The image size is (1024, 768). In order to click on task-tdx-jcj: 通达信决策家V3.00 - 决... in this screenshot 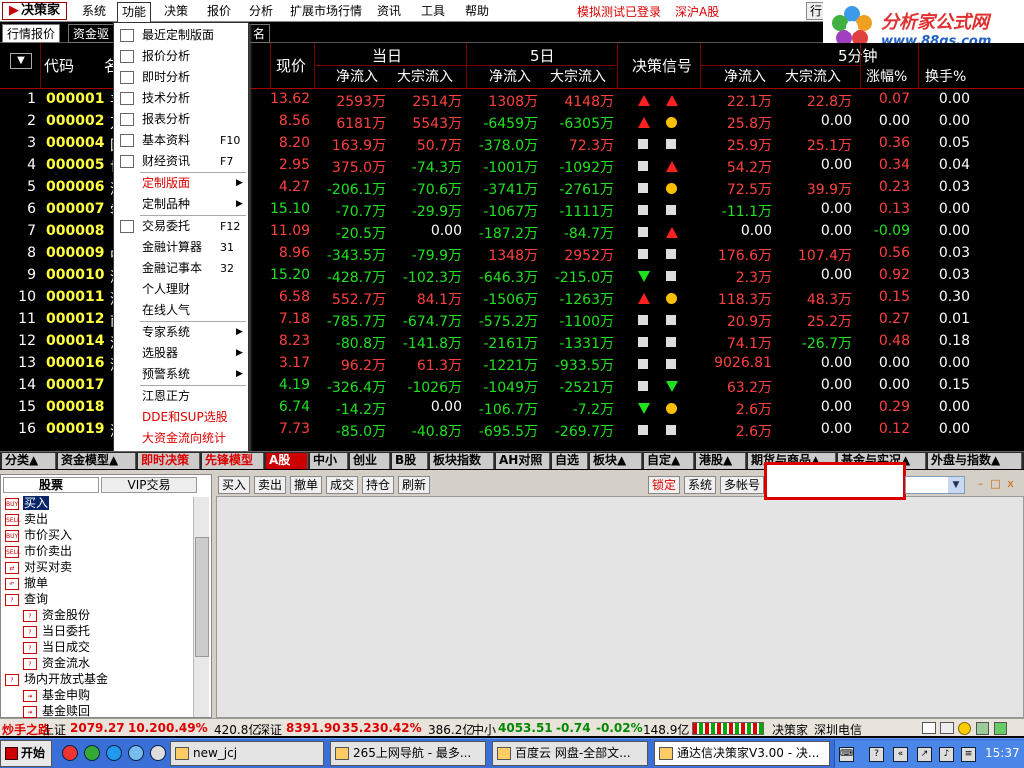, I will do `click(742, 753)`.